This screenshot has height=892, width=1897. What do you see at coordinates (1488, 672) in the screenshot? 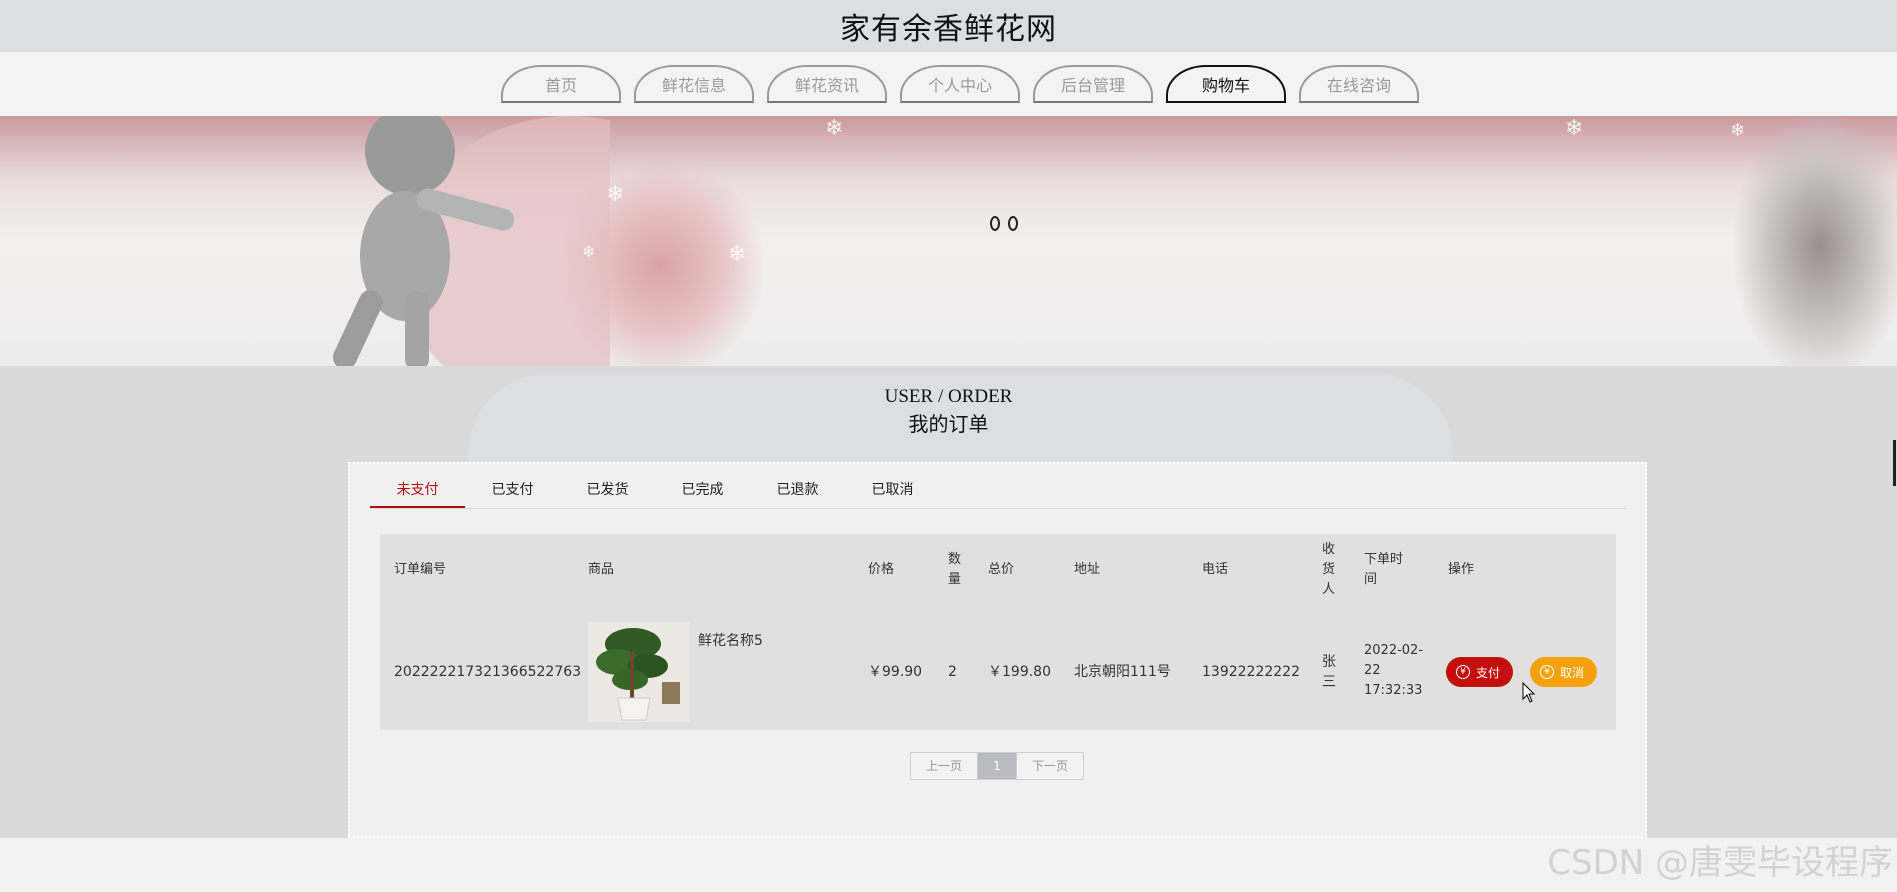
I see `pay-label: 支付` at bounding box center [1488, 672].